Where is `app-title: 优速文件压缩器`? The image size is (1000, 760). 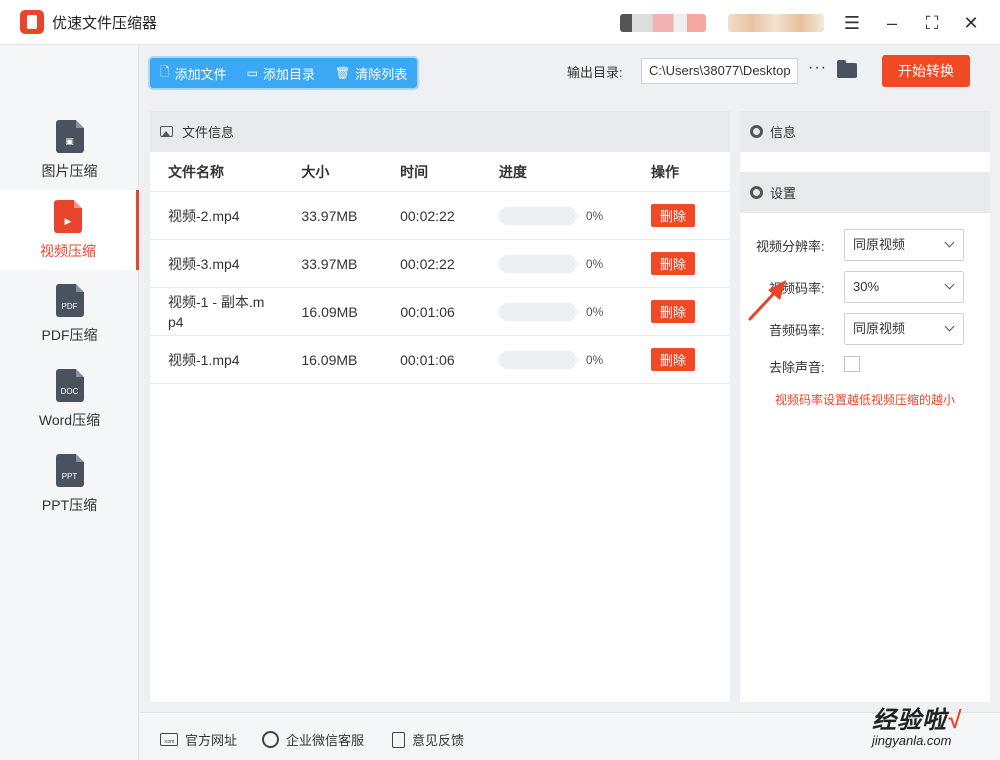 app-title: 优速文件压缩器 is located at coordinates (105, 23).